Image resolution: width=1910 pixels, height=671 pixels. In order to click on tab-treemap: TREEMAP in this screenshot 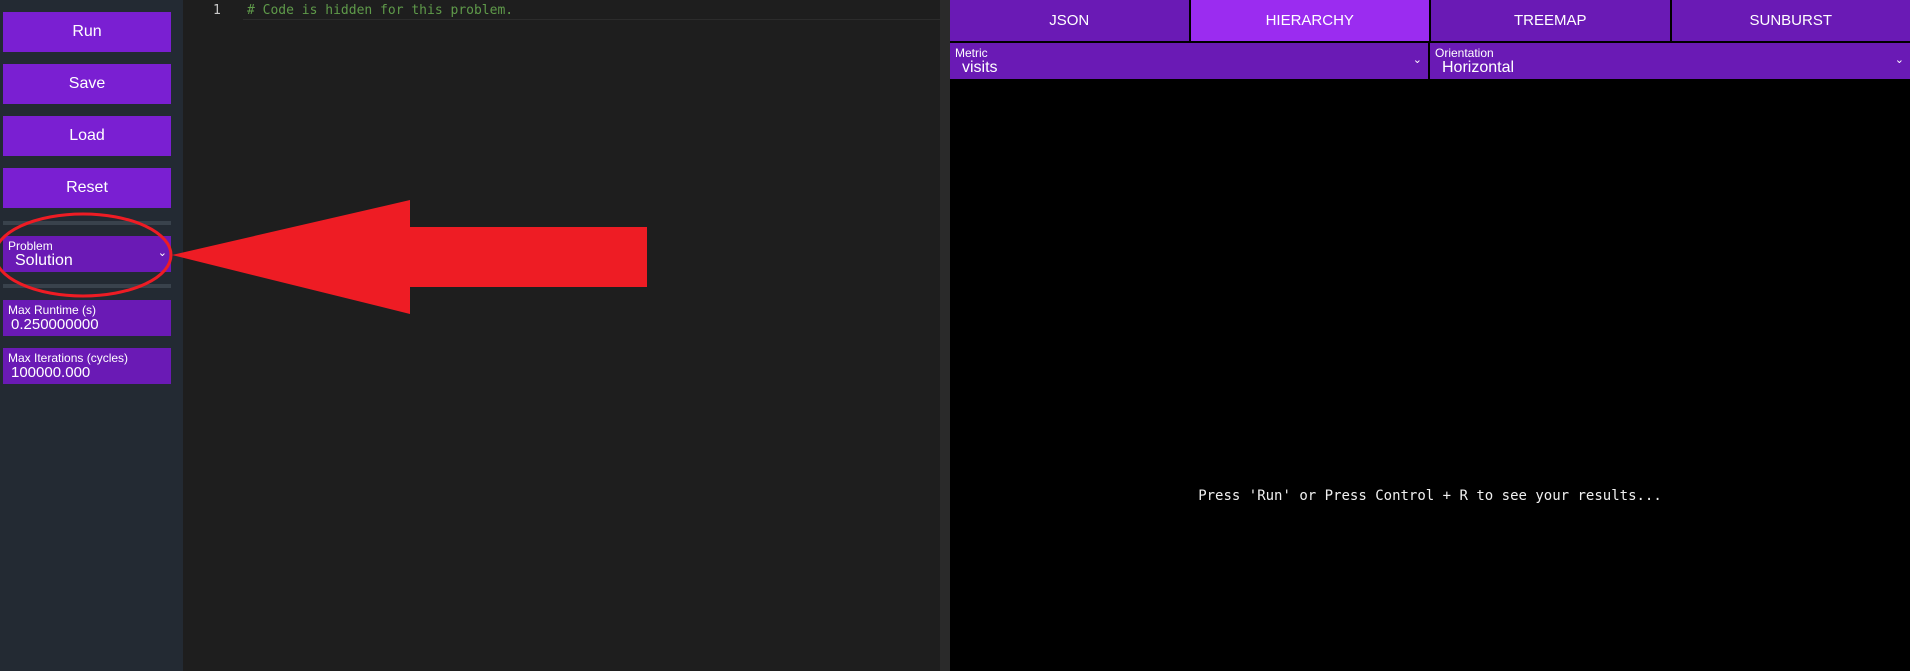, I will do `click(1550, 20)`.